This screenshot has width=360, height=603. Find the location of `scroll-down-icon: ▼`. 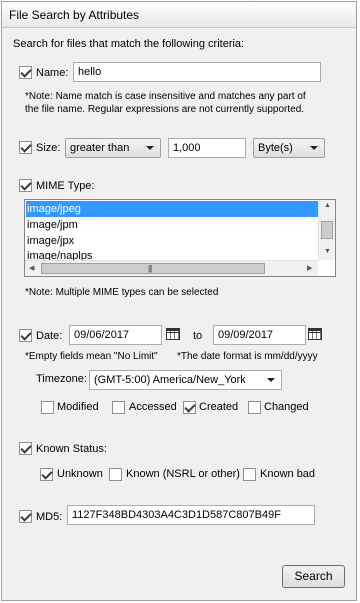

scroll-down-icon: ▼ is located at coordinates (327, 251).